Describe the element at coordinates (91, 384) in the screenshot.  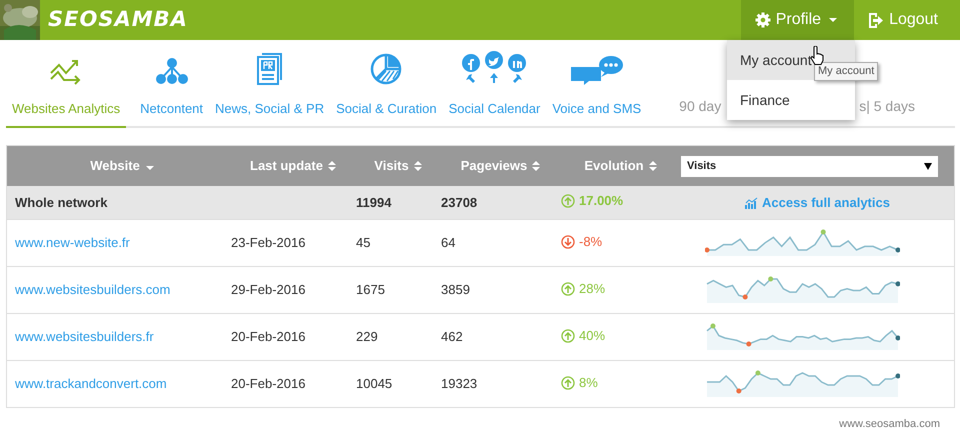
I see `website-link: www.trackandconvert.com` at that location.